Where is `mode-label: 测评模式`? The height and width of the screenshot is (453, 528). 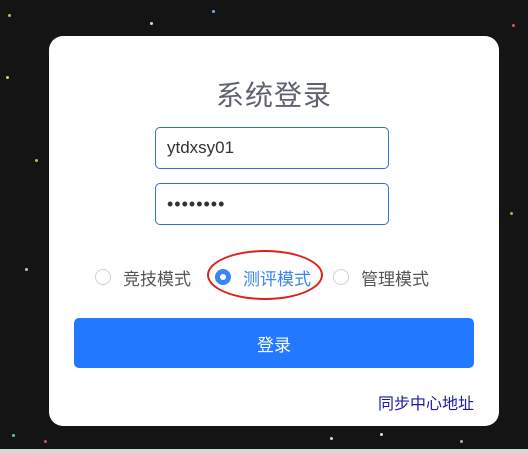
mode-label: 测评模式 is located at coordinates (277, 279).